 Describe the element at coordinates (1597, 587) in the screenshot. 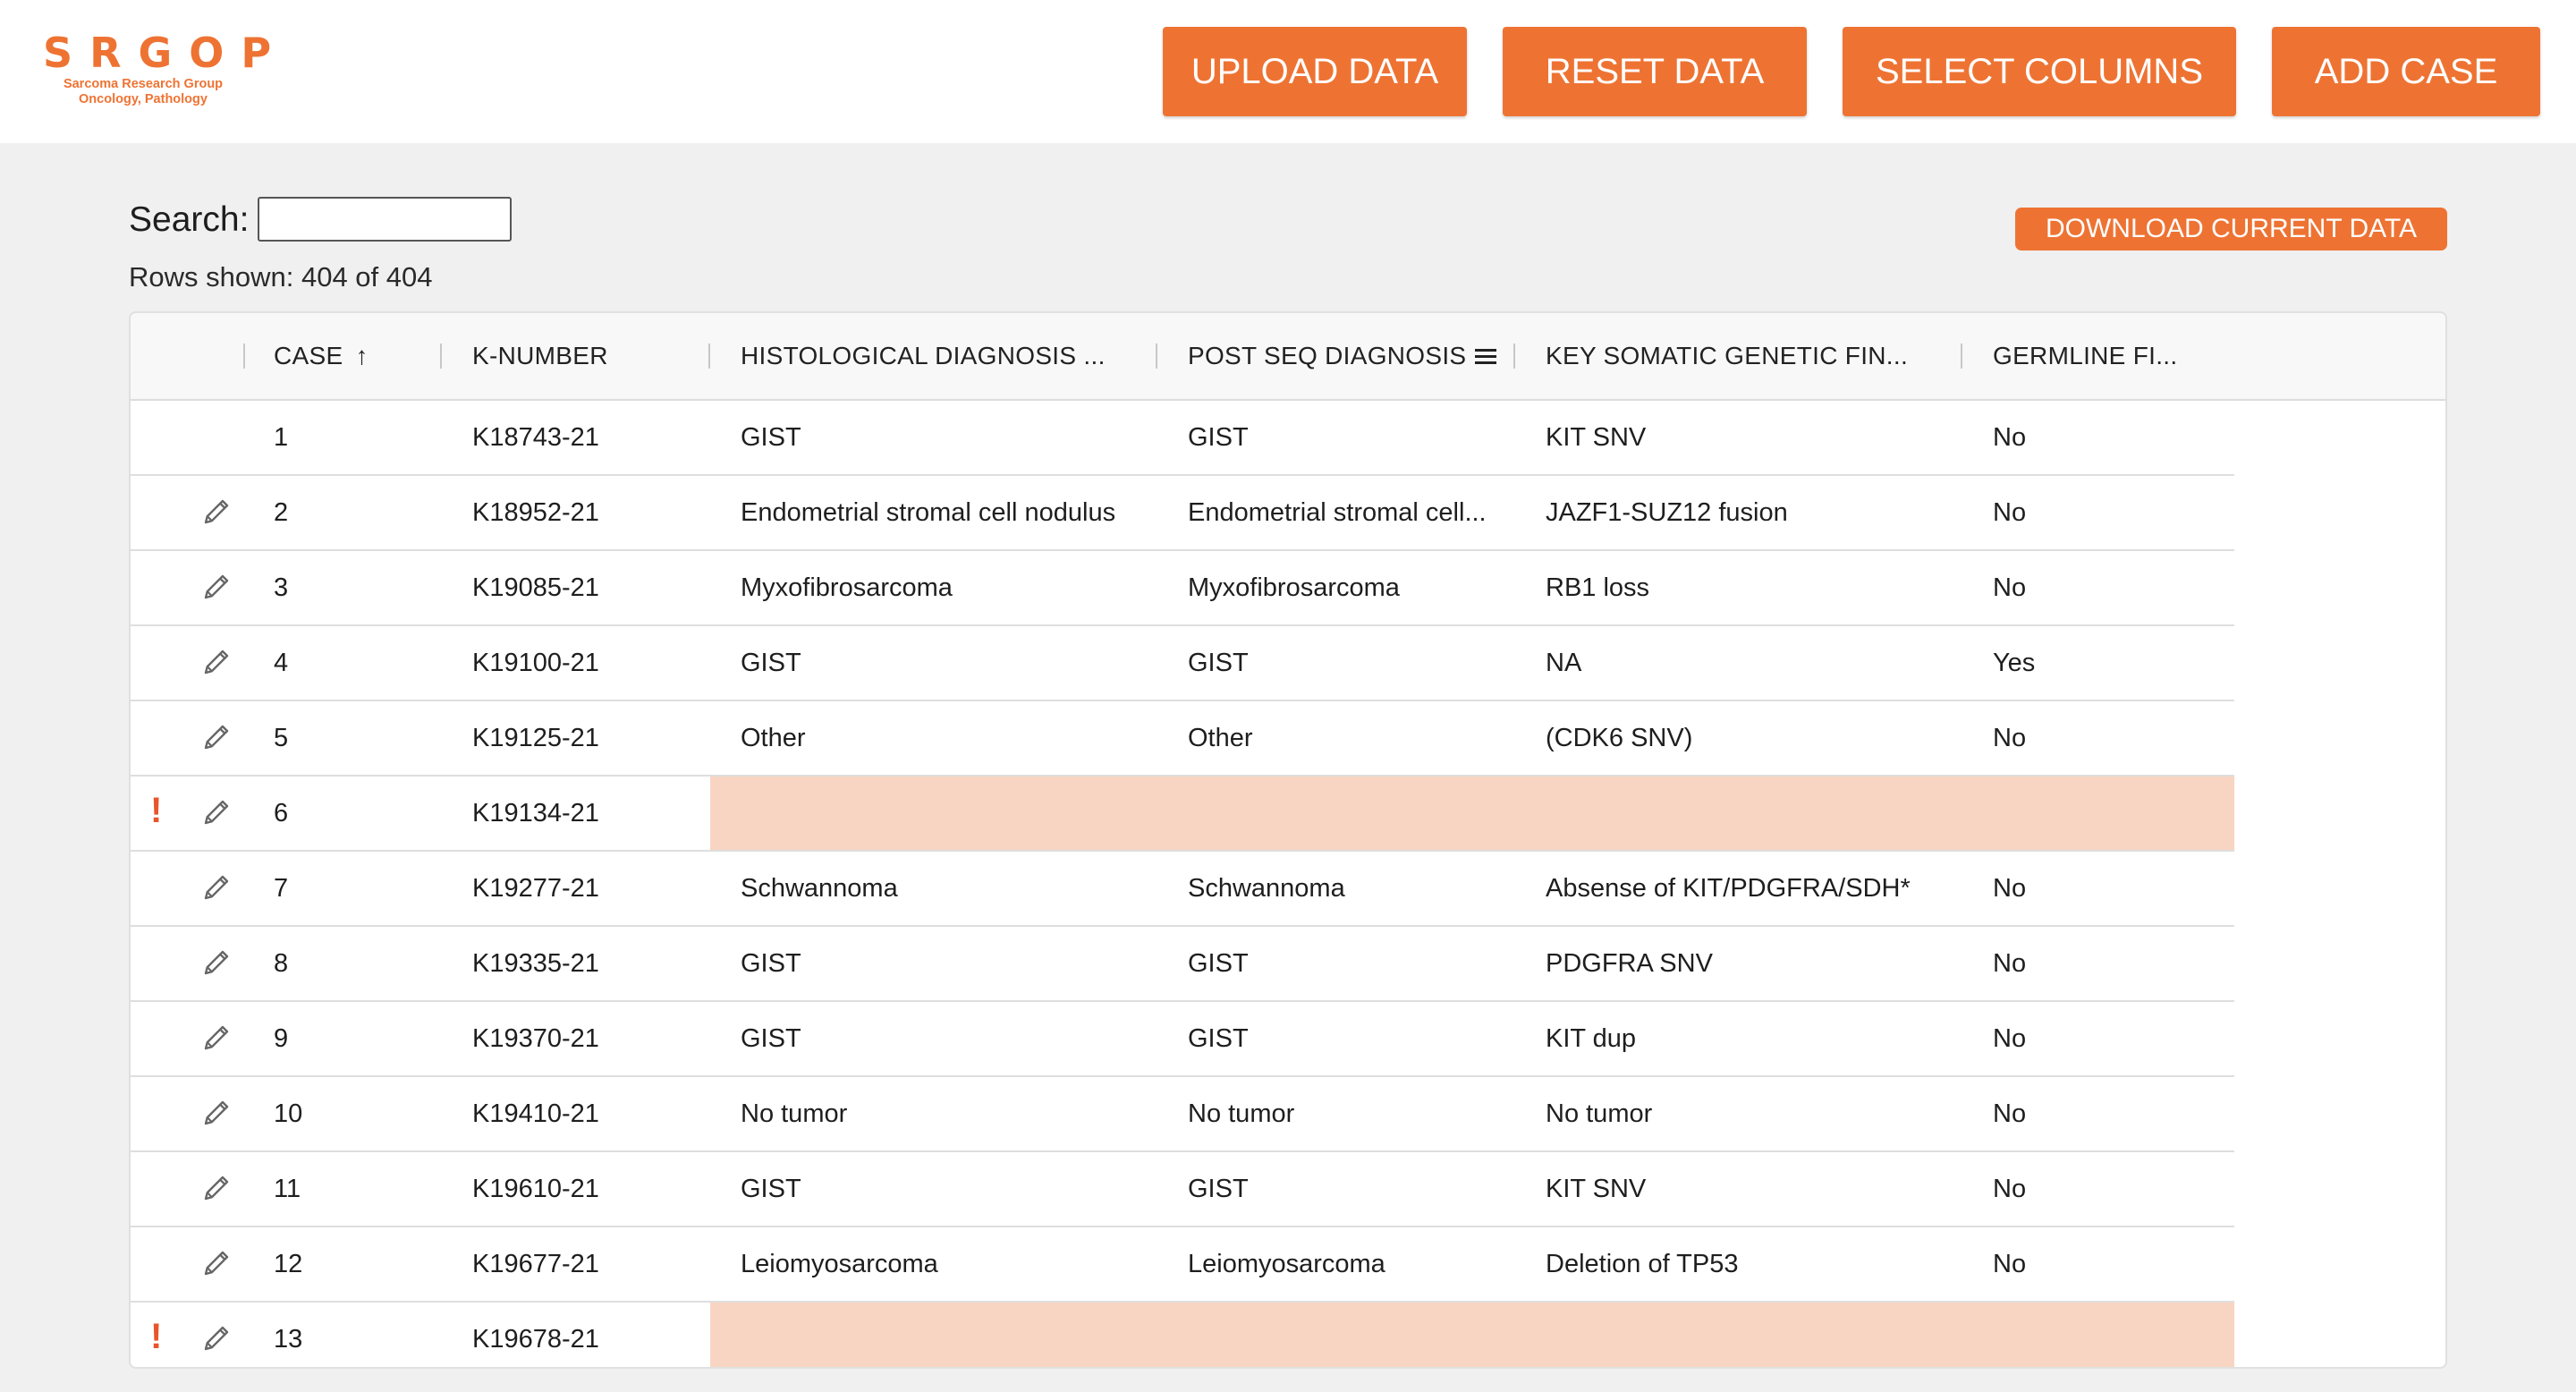

I see `cell-key-somatic-findings: RB1 loss` at that location.